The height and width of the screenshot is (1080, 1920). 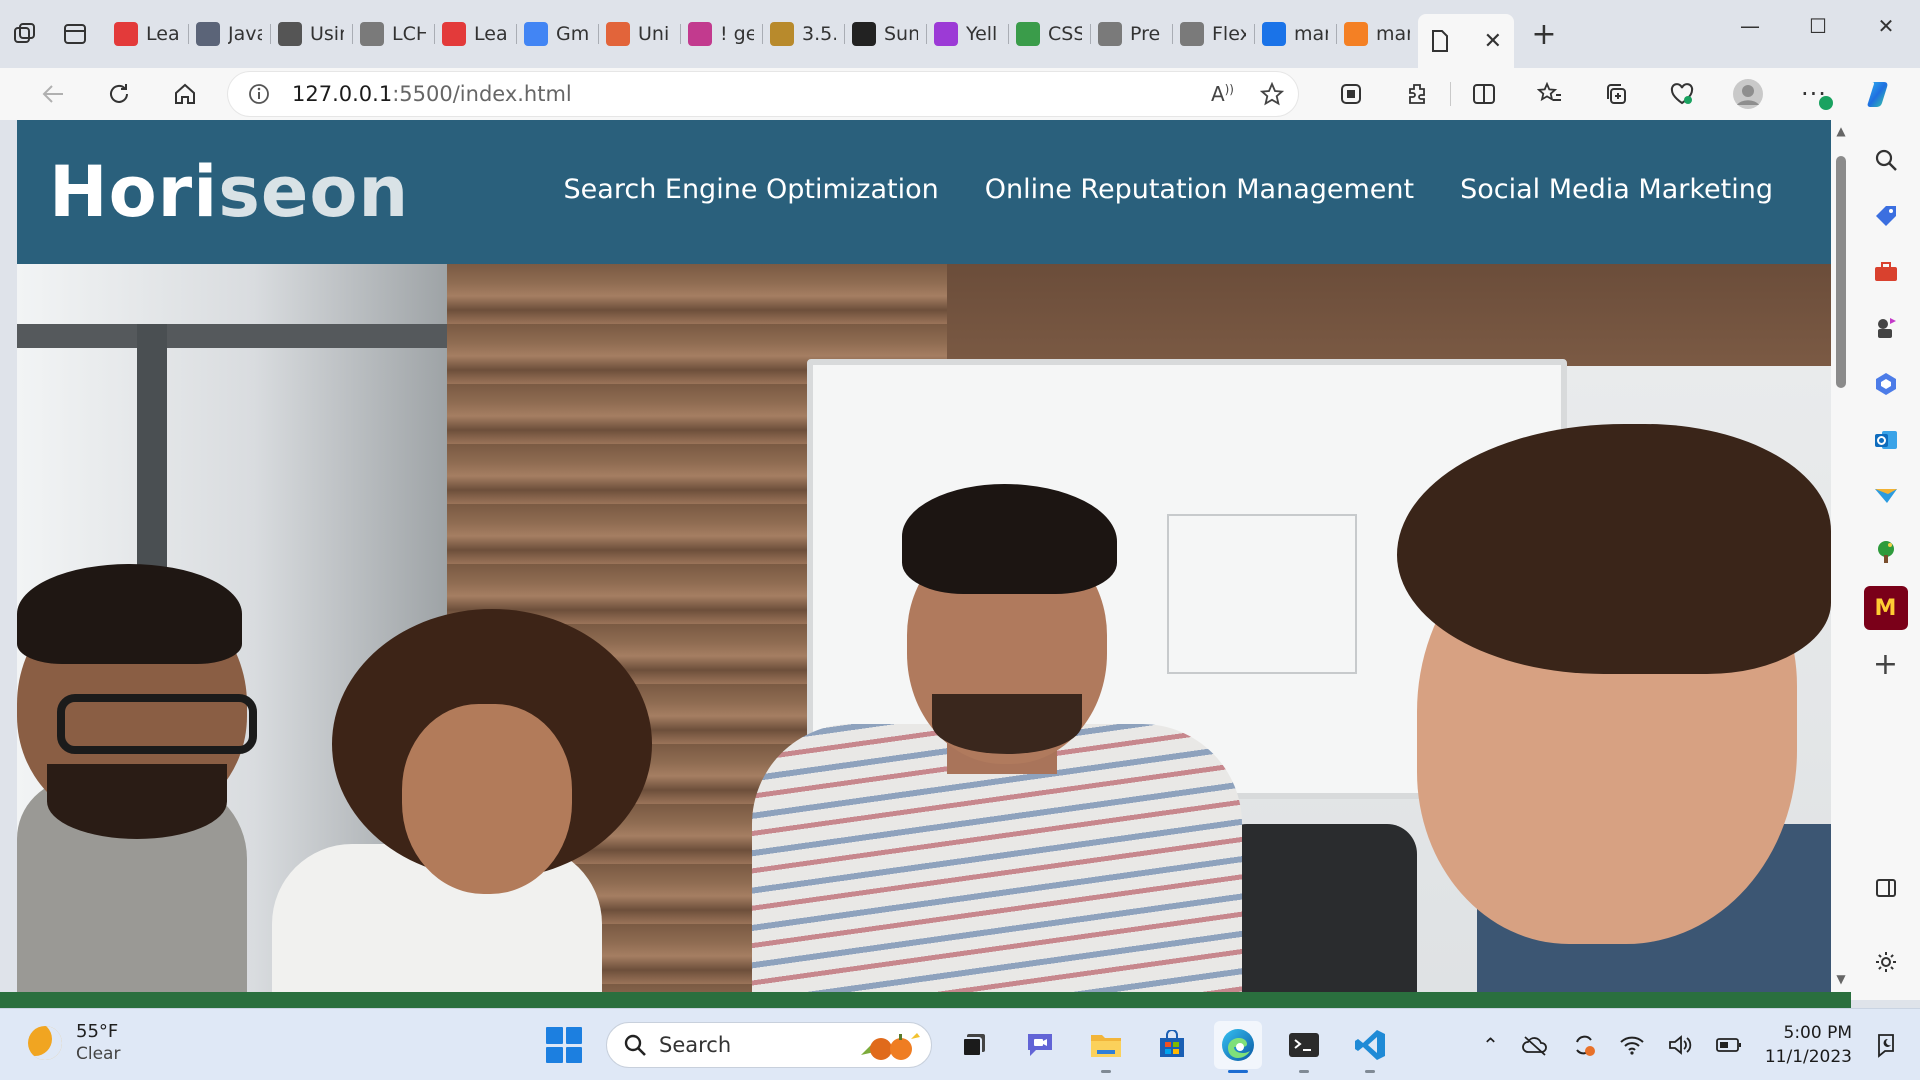 I want to click on browser-tab: Uni, so click(x=639, y=34).